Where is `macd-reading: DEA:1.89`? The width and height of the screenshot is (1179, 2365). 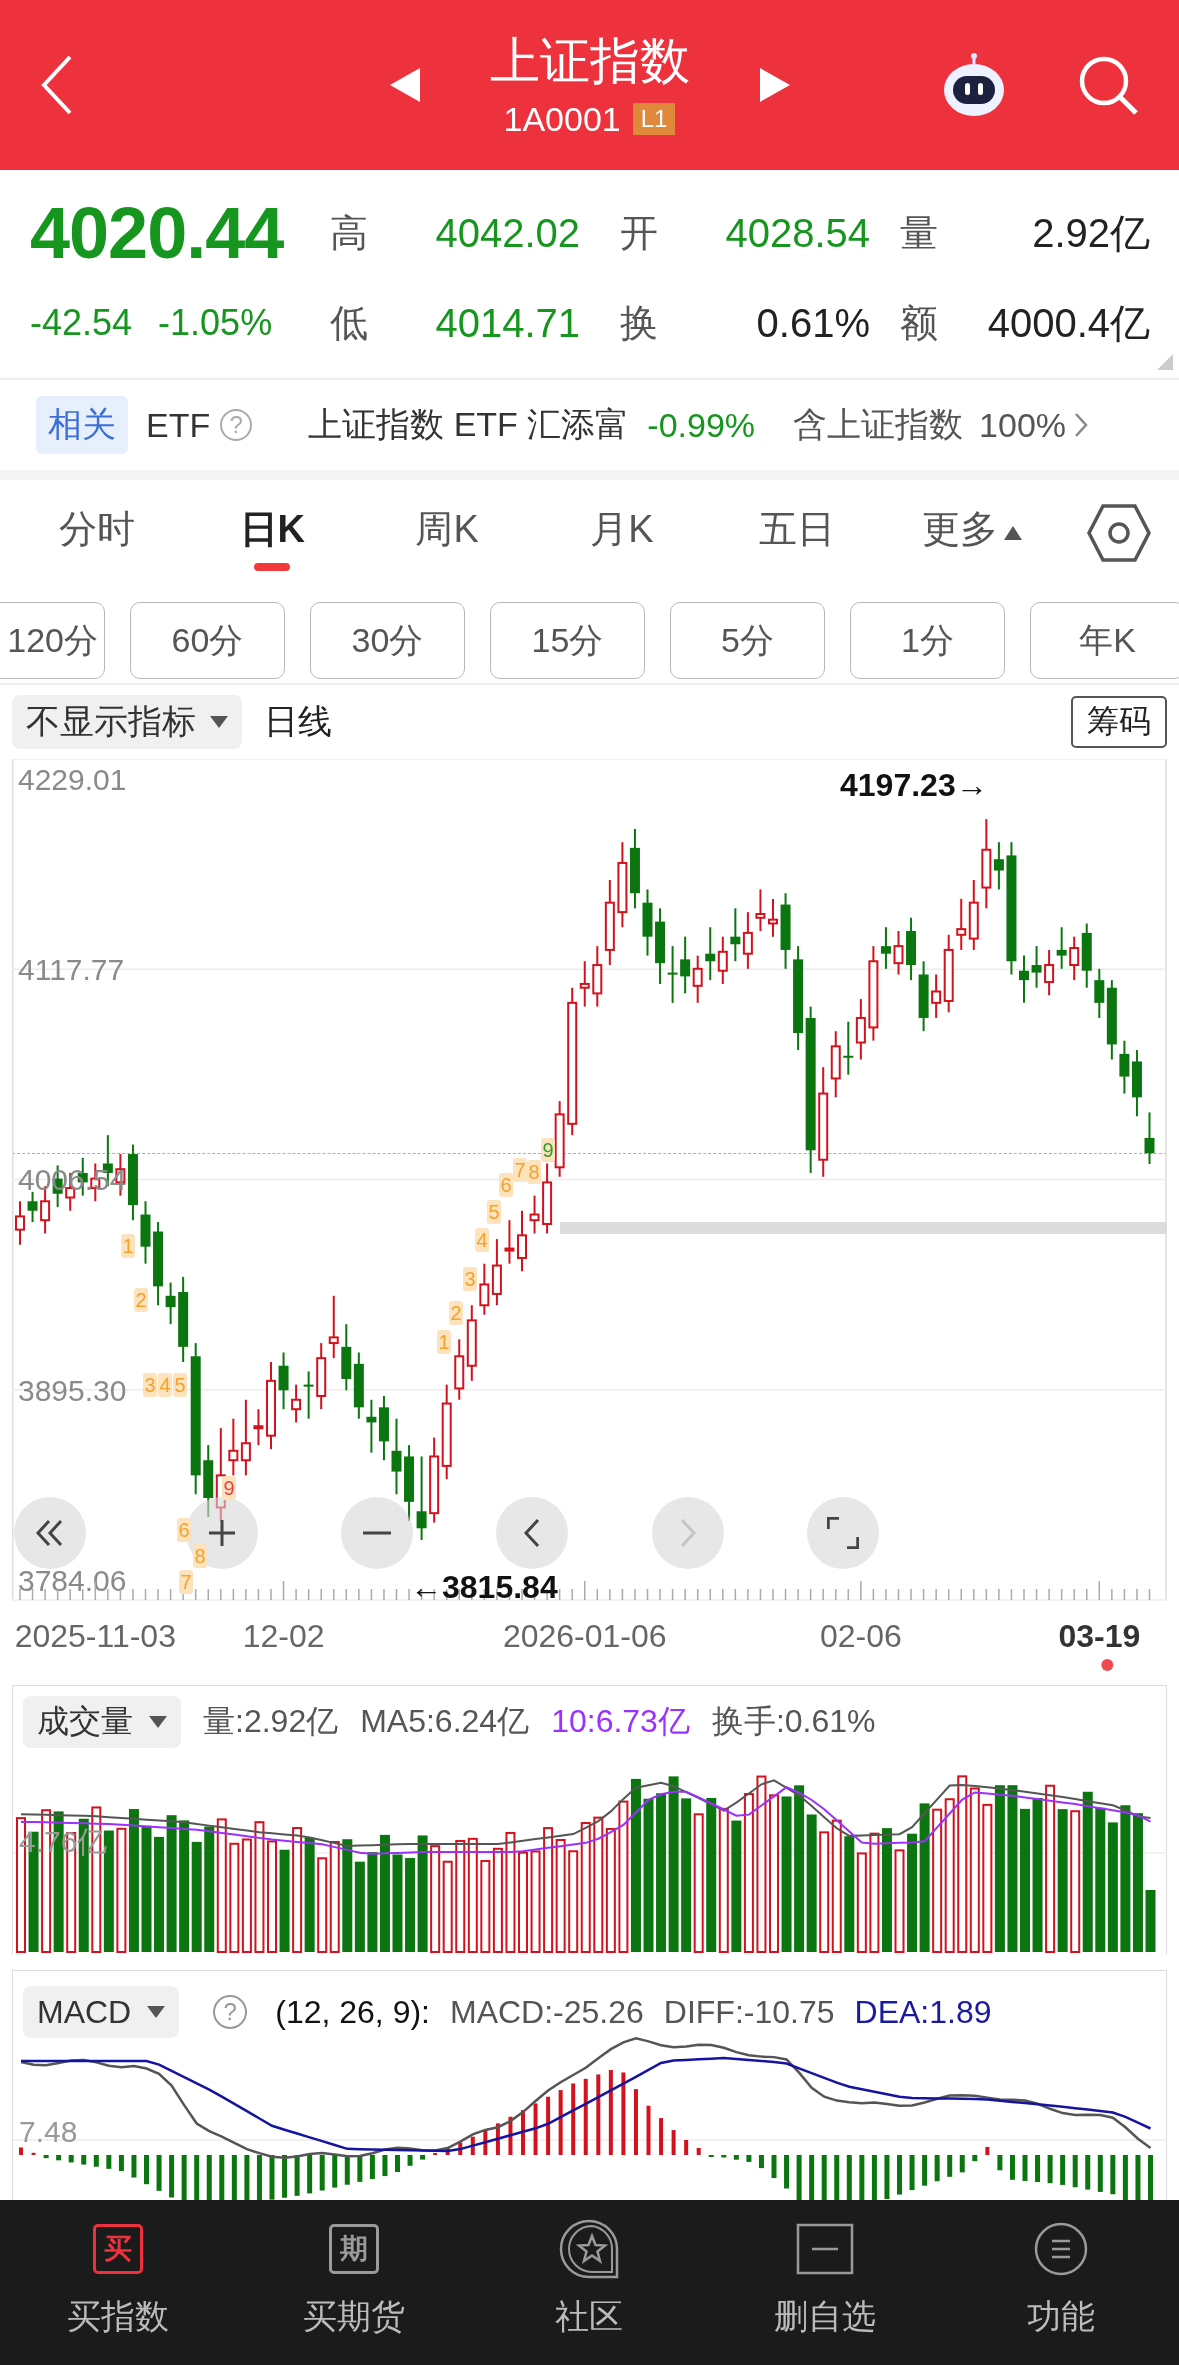 macd-reading: DEA:1.89 is located at coordinates (923, 2012).